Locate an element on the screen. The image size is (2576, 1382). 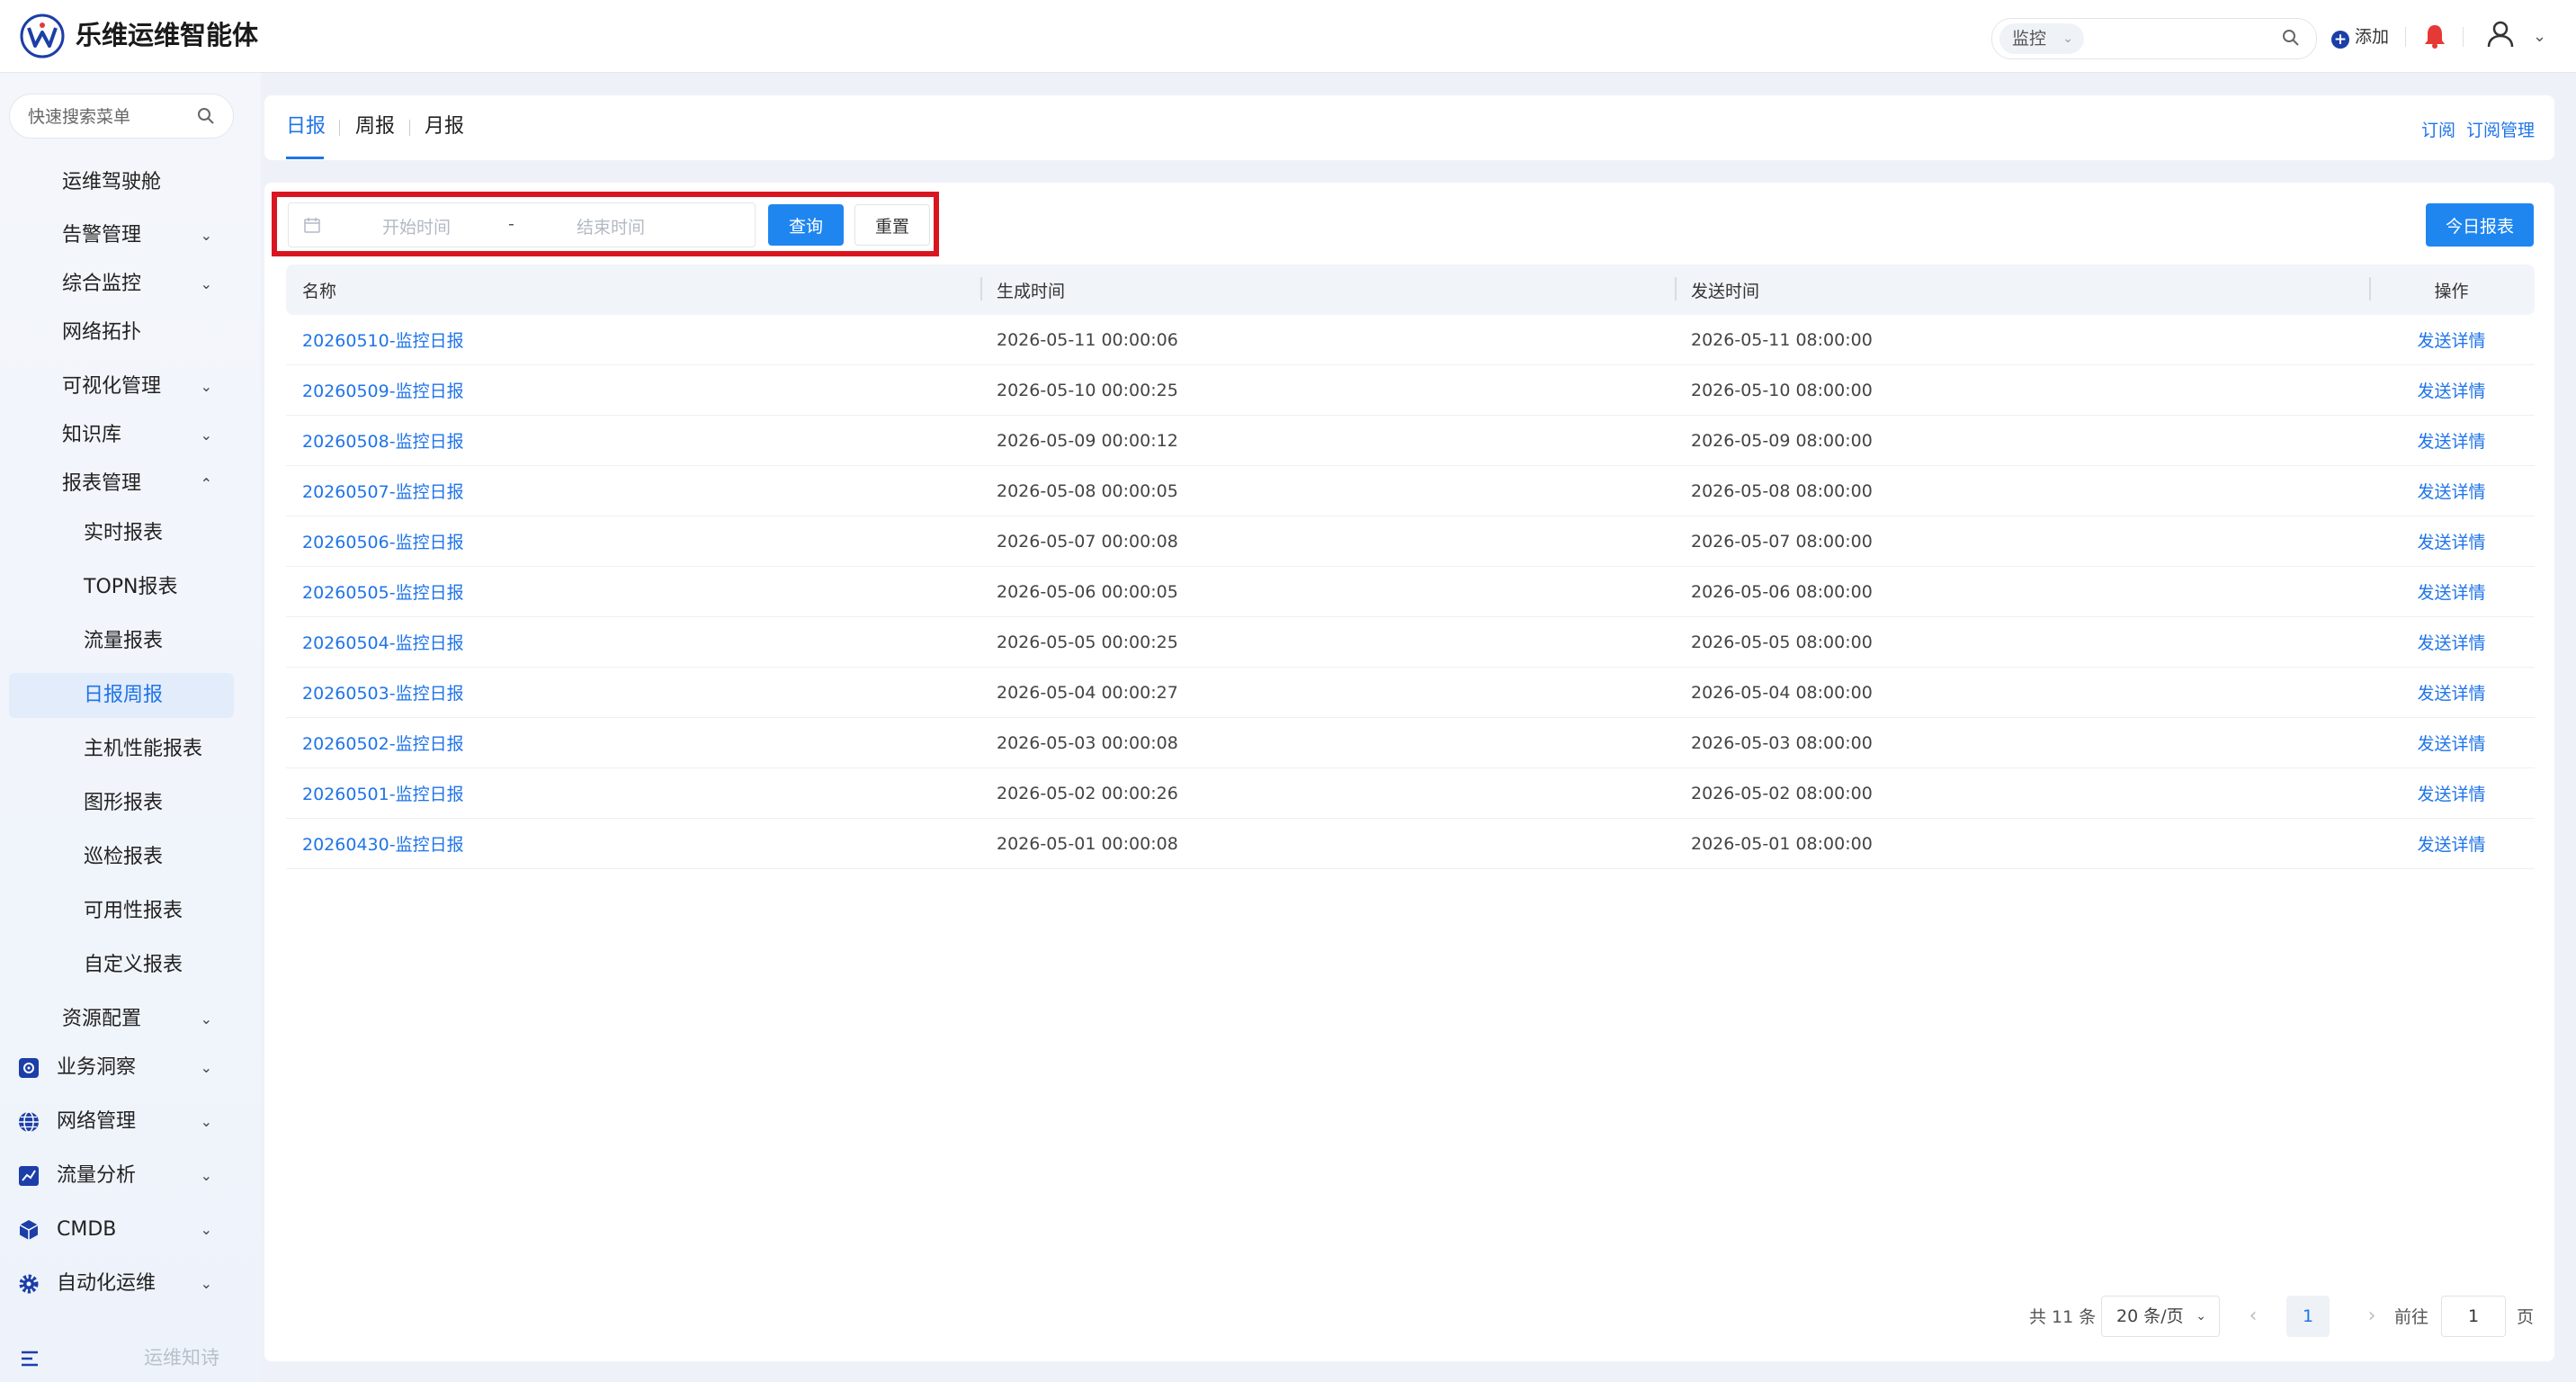
report-tabs-card: 日报 周报 月报 订阅 订阅管理 is located at coordinates (1409, 128).